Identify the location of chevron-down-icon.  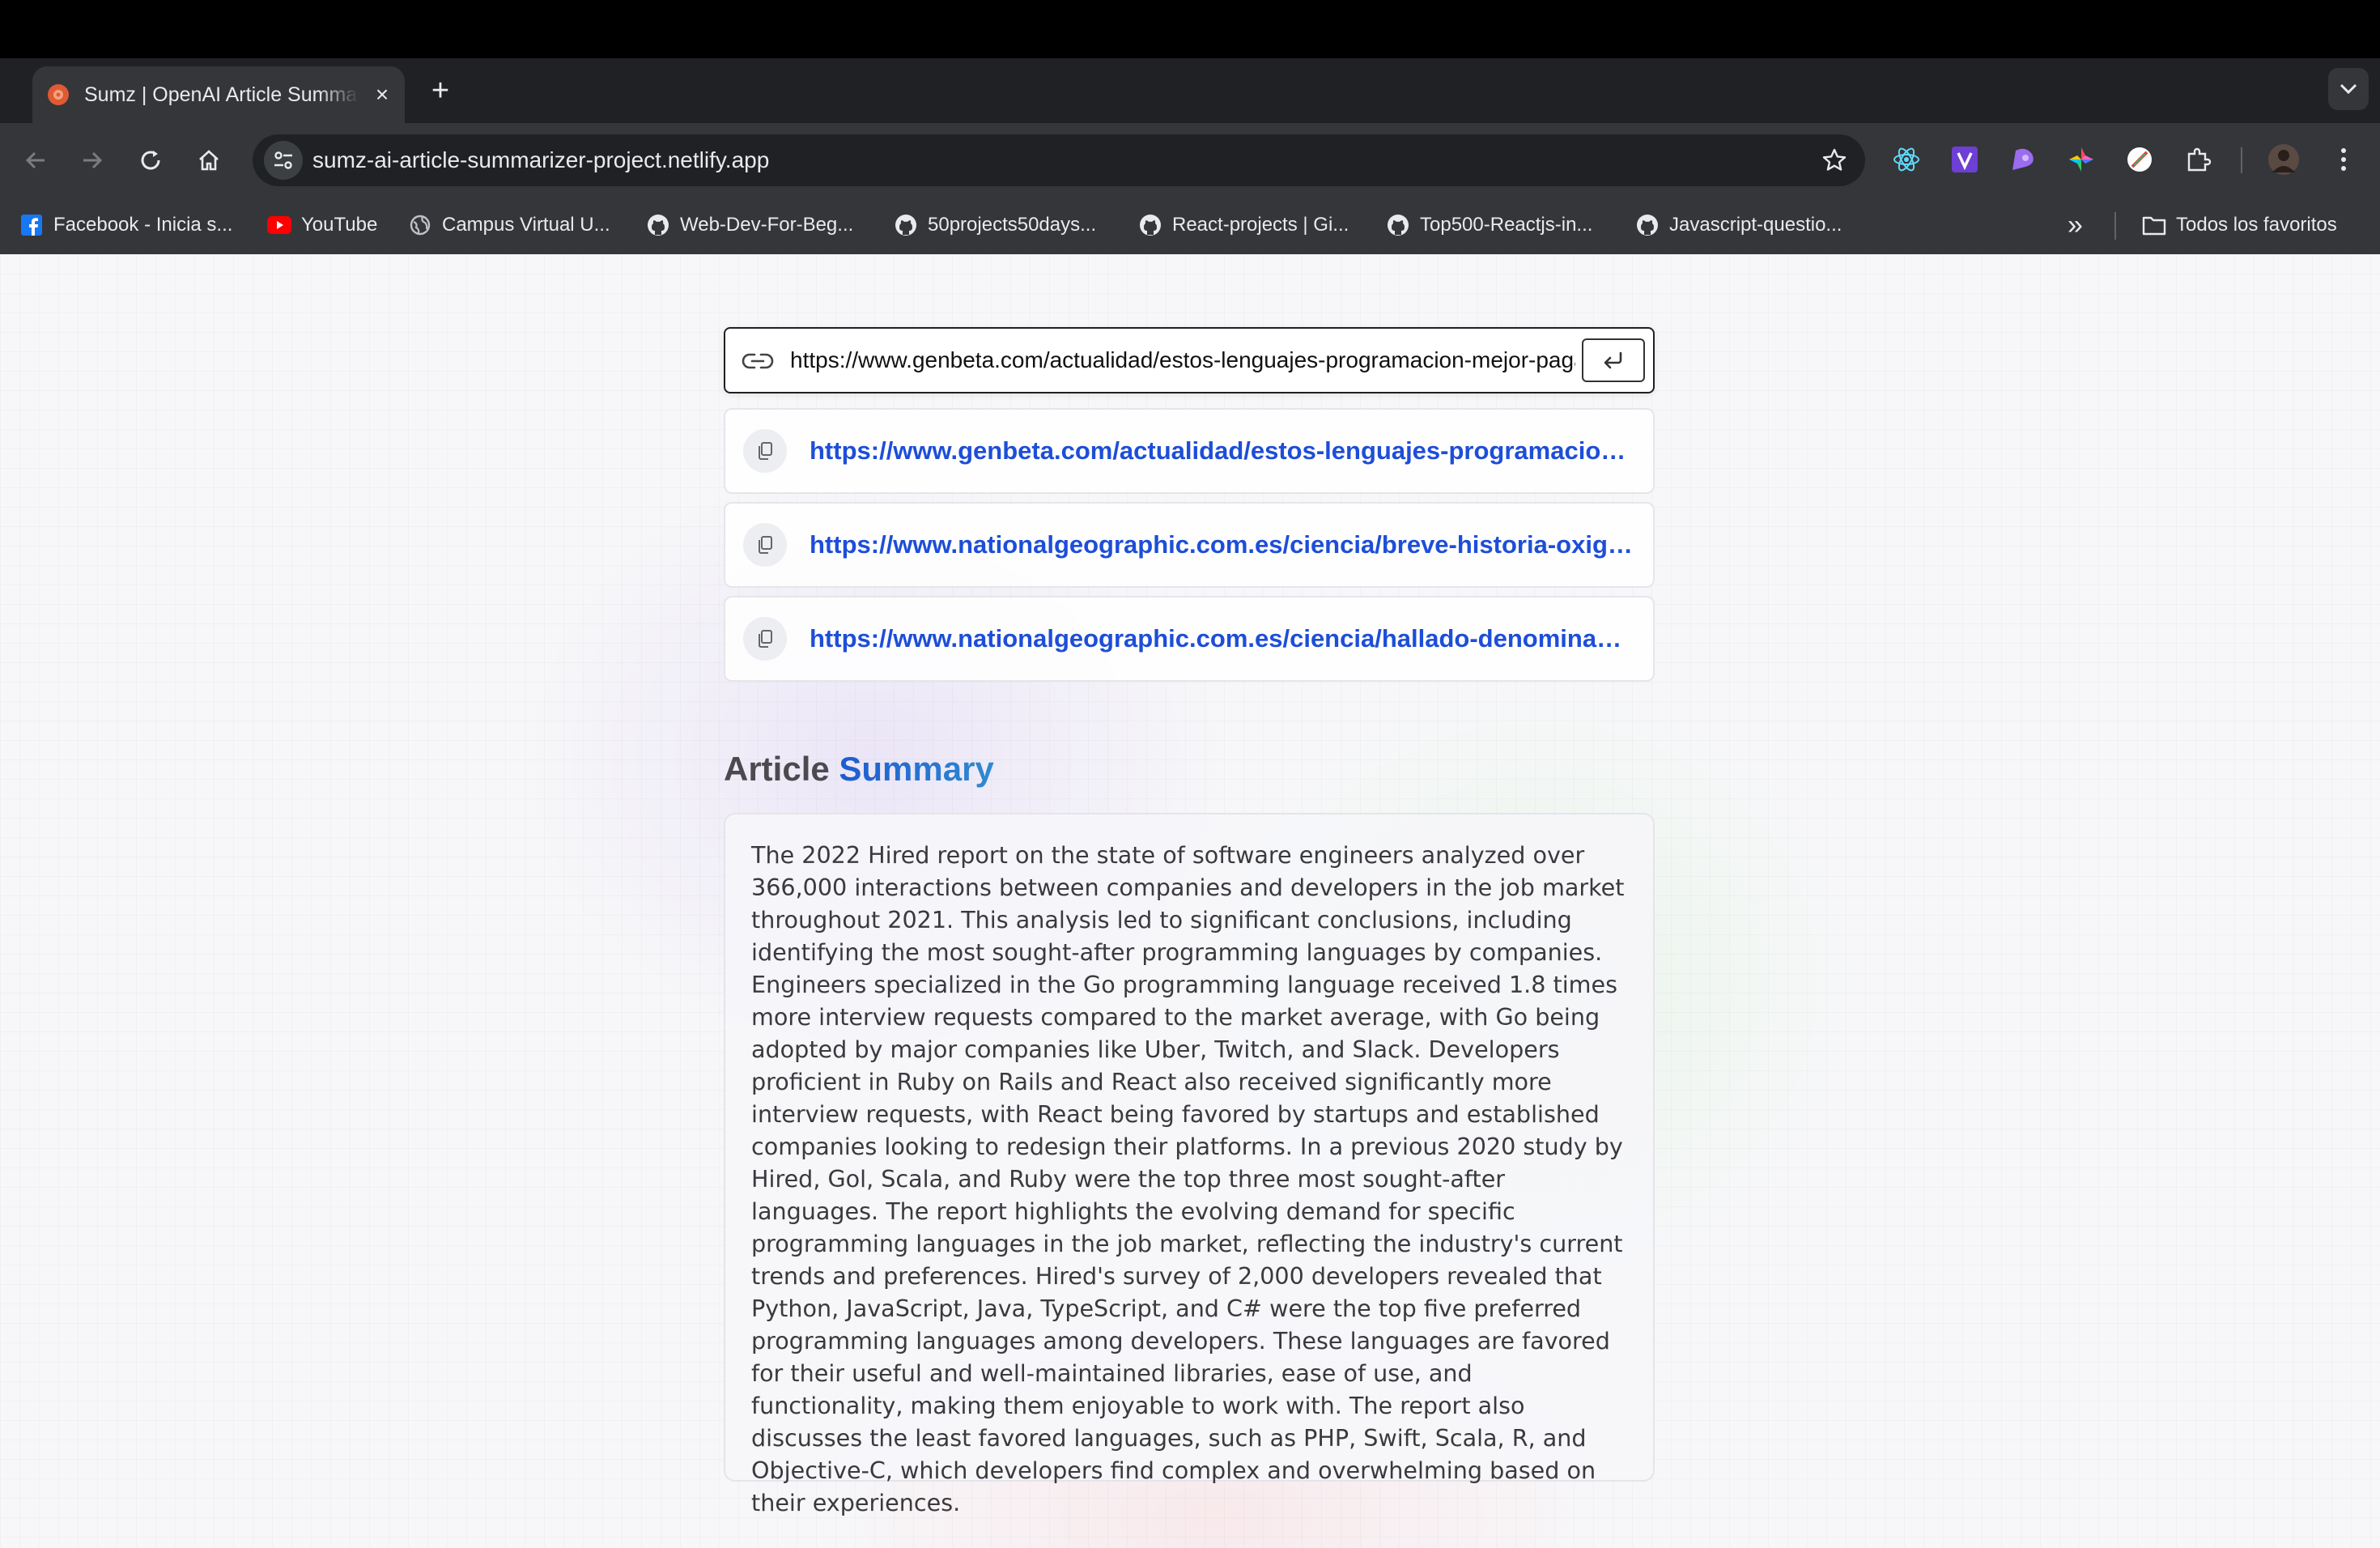
(2348, 89).